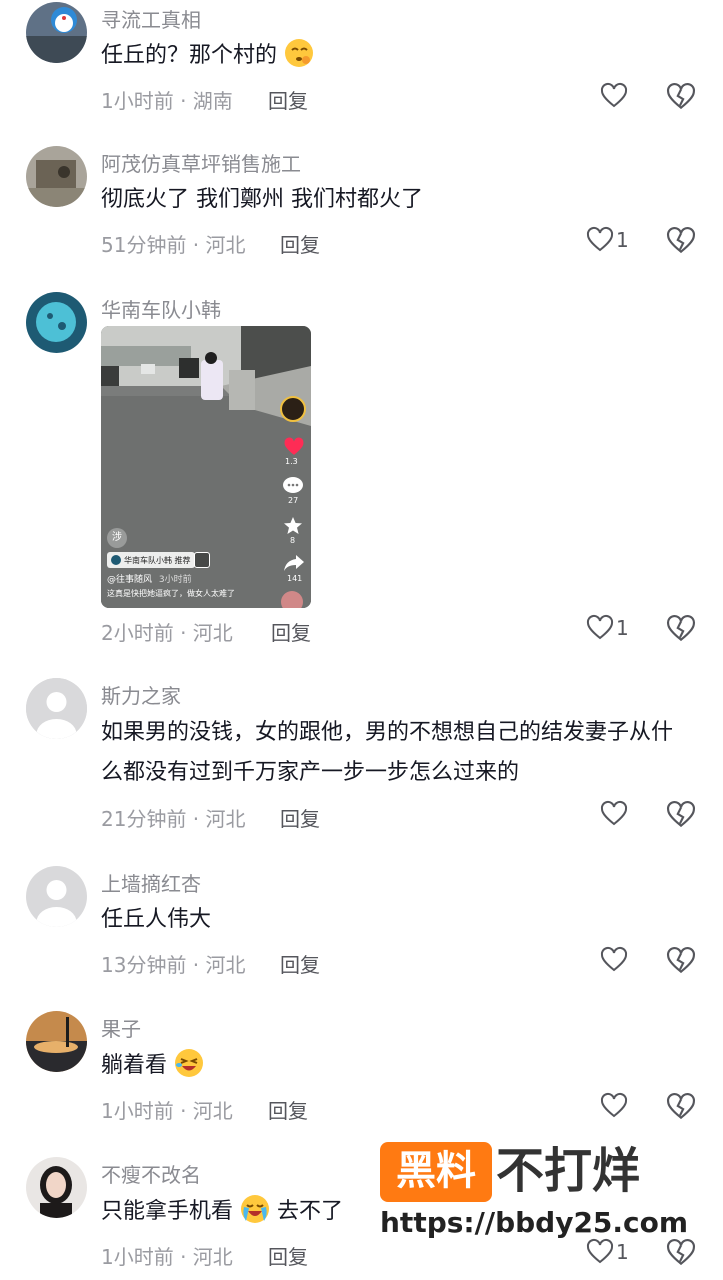 The width and height of the screenshot is (723, 1280). I want to click on comment-time-location: 21分钟前 · 河北, so click(173, 819).